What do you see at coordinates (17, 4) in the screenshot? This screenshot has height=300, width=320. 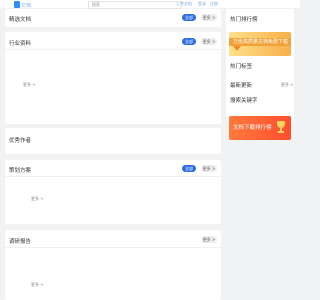 I see `logo-icon` at bounding box center [17, 4].